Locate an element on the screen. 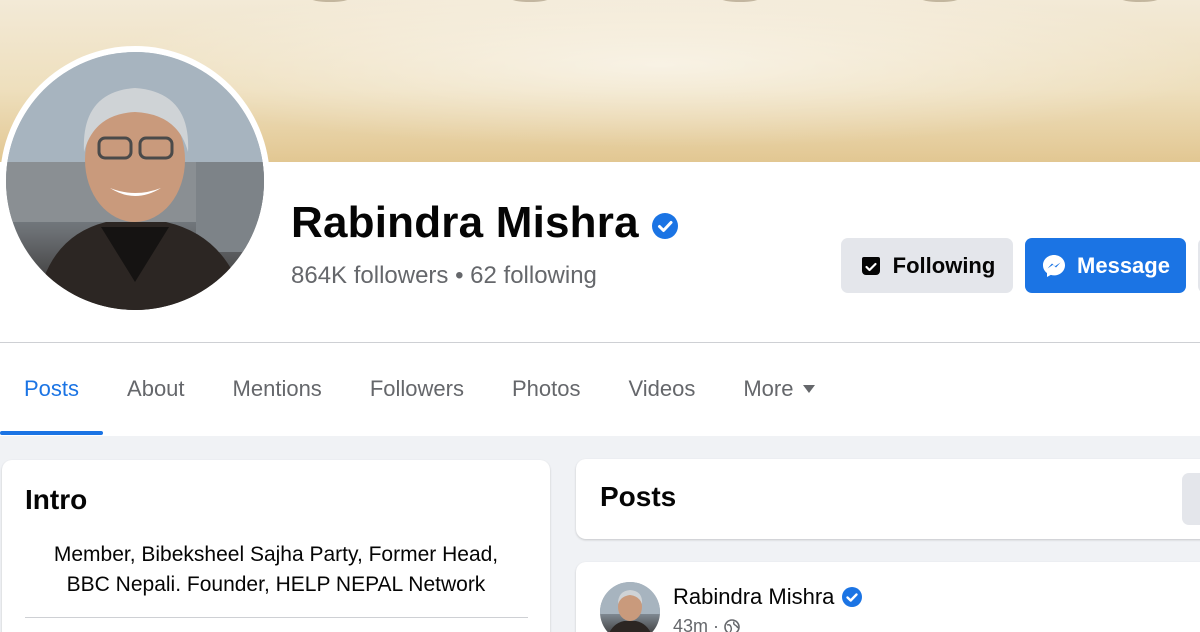 The image size is (1200, 632). filters-button is located at coordinates (1191, 499).